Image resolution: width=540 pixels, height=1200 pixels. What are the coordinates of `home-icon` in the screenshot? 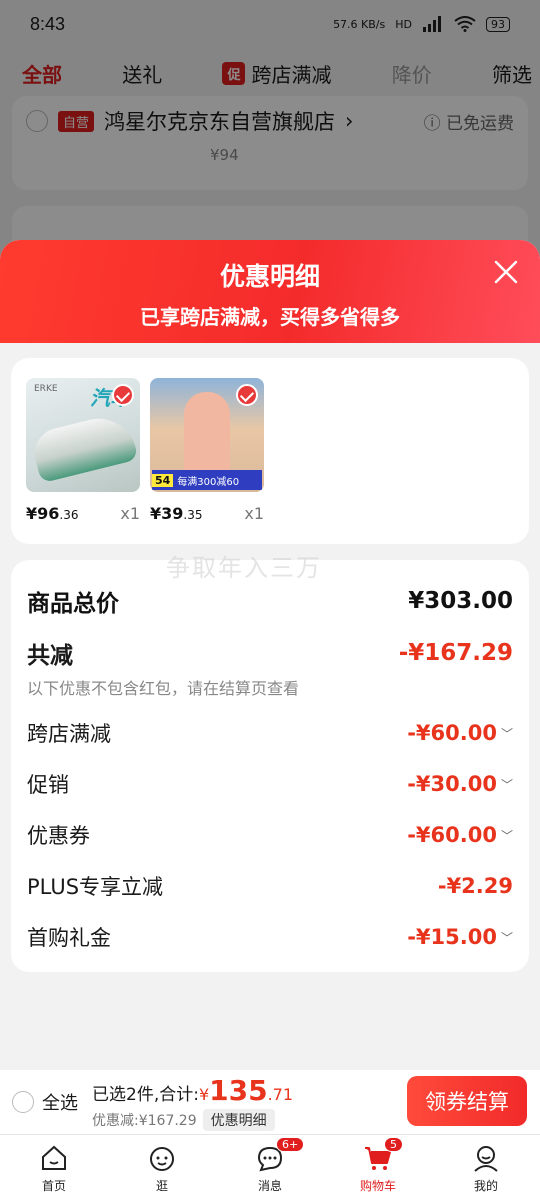 It's located at (54, 1157).